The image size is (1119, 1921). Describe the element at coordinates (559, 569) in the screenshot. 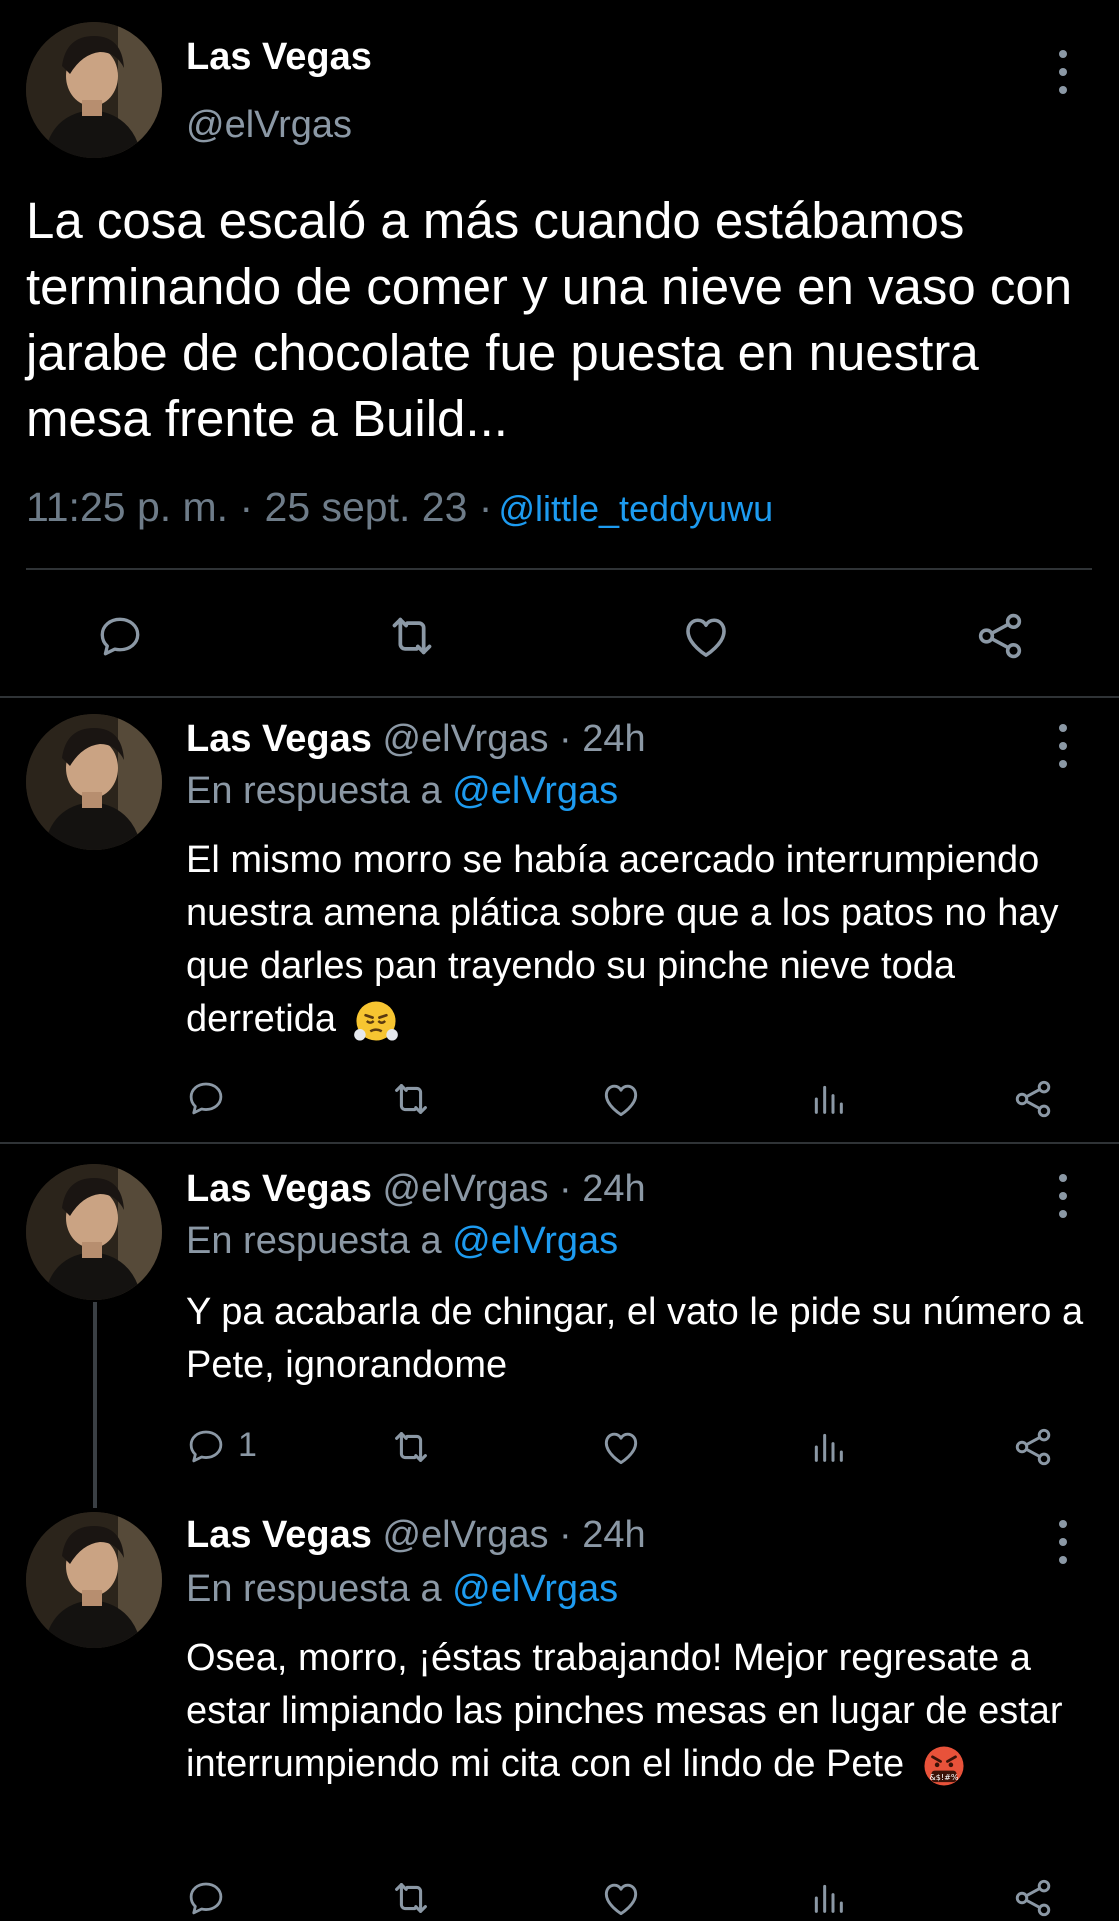

I see `divider` at that location.